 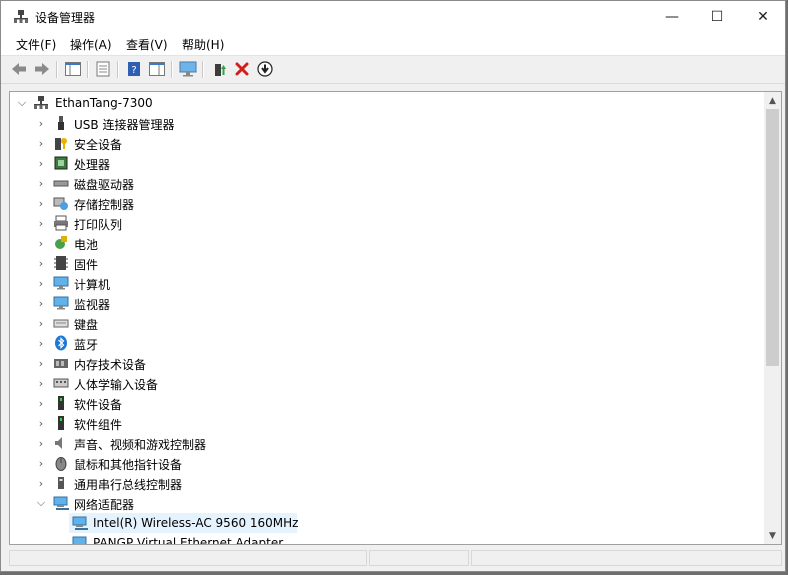 What do you see at coordinates (386, 538) in the screenshot?
I see `tree-device: PANGP Virtual Ethernet Adapter` at bounding box center [386, 538].